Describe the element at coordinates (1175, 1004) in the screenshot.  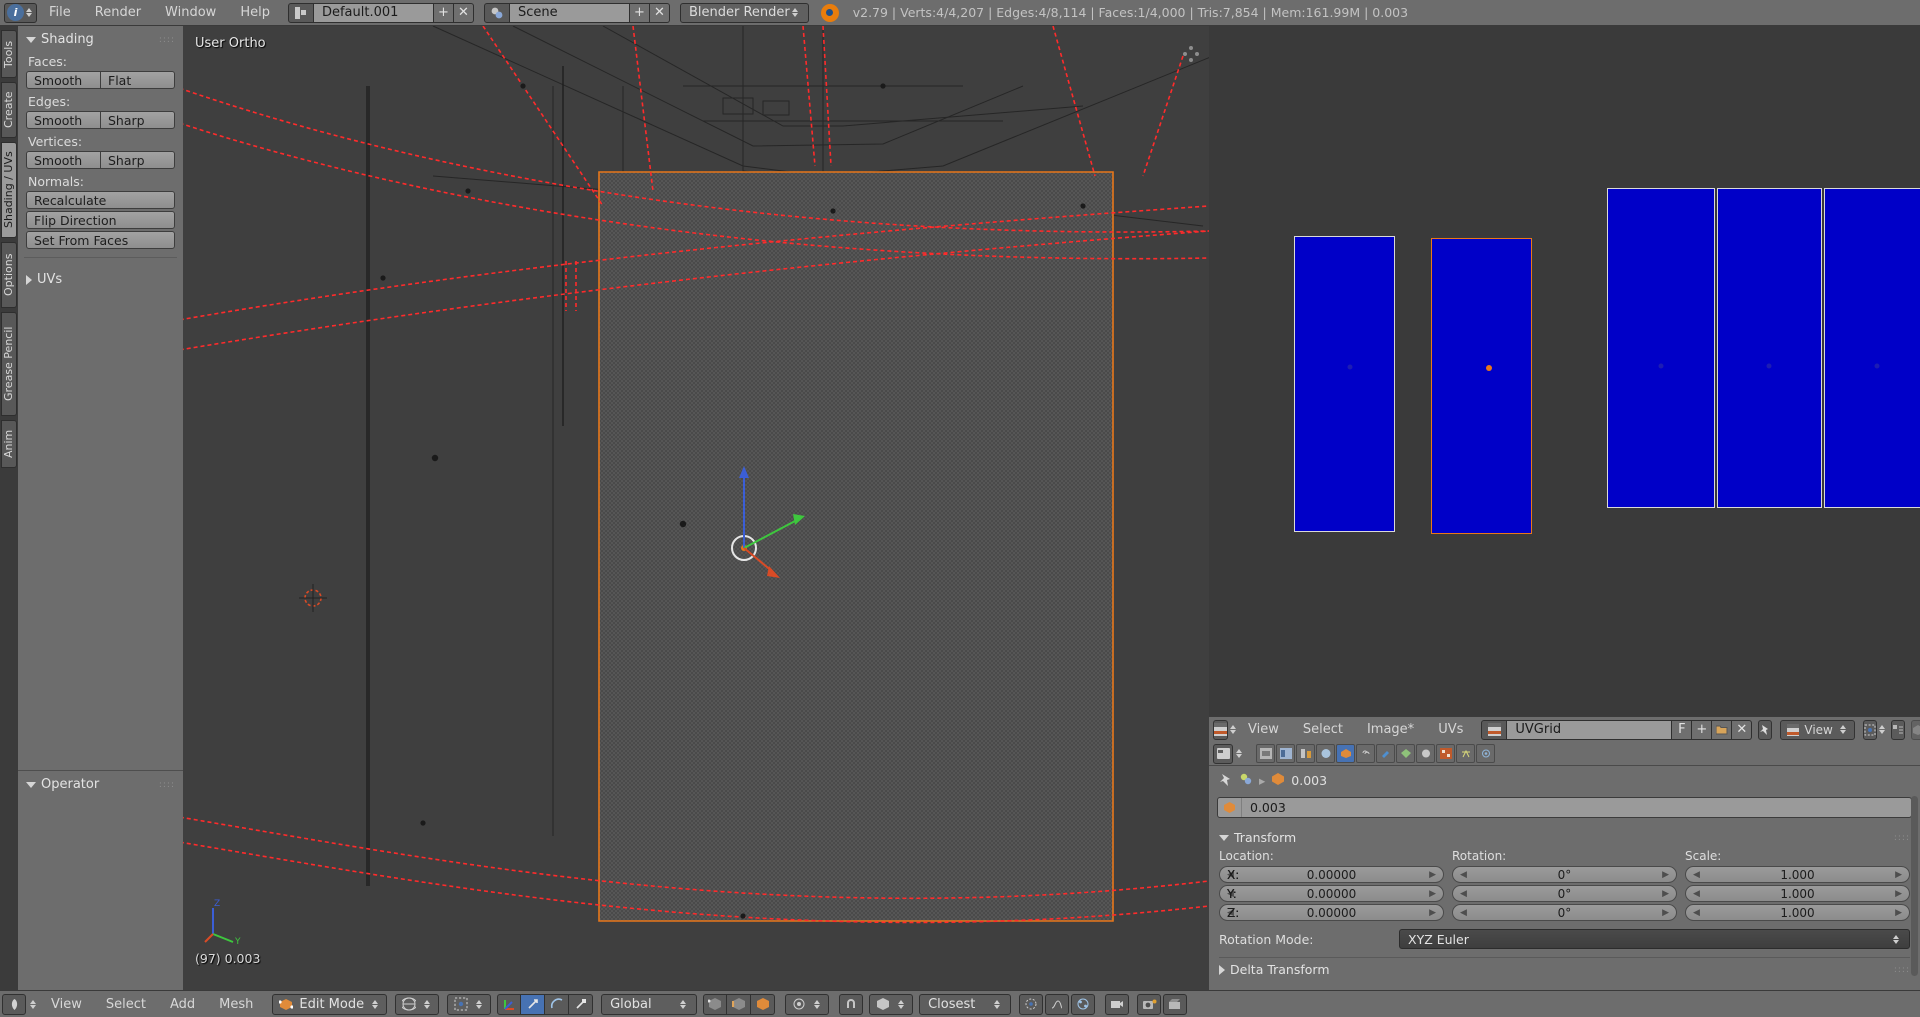
I see `render-animation-icon` at that location.